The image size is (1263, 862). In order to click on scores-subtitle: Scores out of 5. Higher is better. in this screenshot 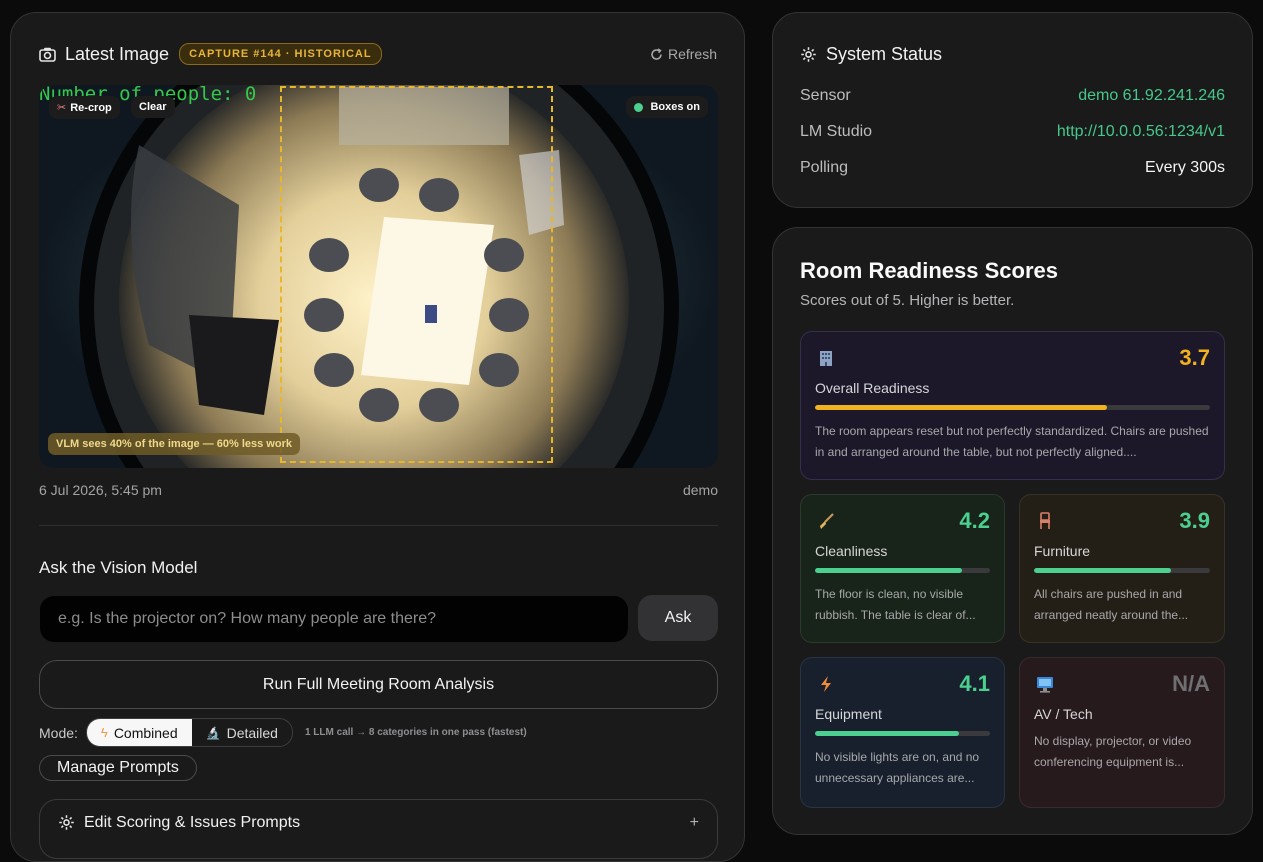, I will do `click(907, 300)`.